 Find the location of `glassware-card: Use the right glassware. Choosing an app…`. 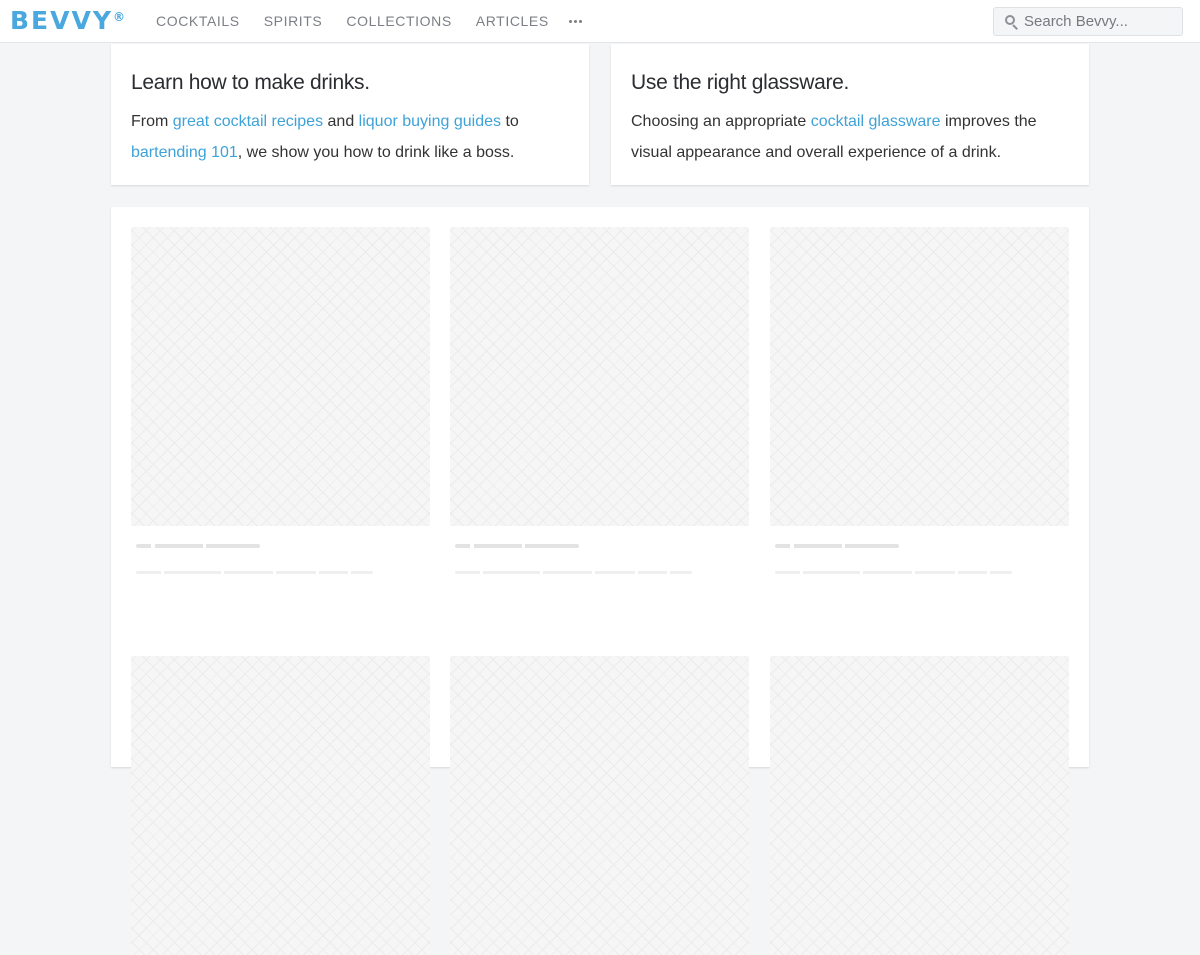

glassware-card: Use the right glassware. Choosing an app… is located at coordinates (850, 114).